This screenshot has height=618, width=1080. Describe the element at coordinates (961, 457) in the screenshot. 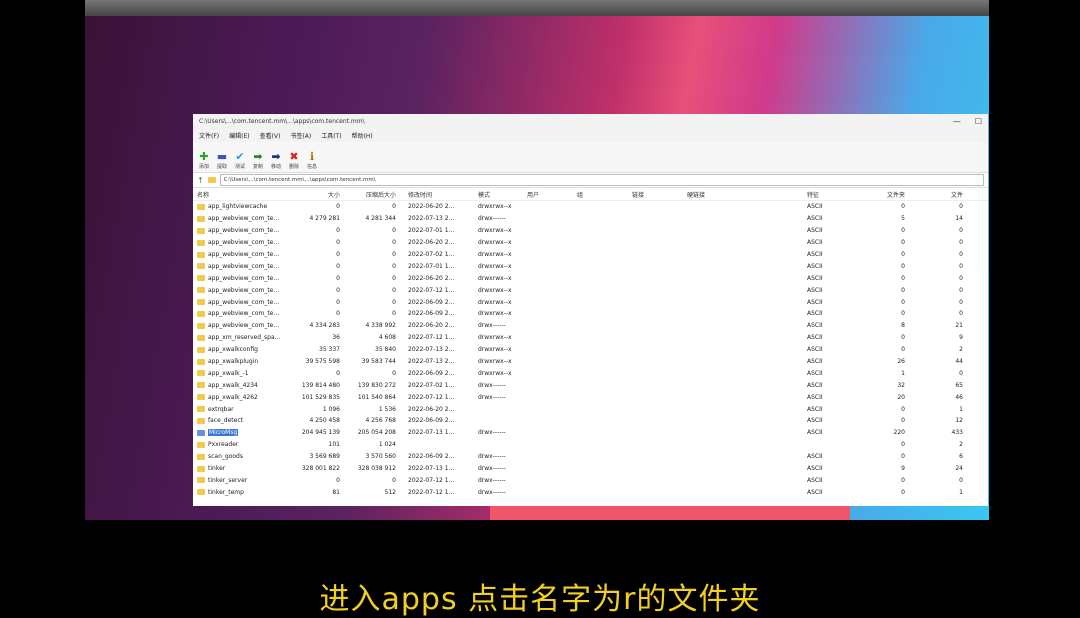

I see `cell-files: 6` at that location.